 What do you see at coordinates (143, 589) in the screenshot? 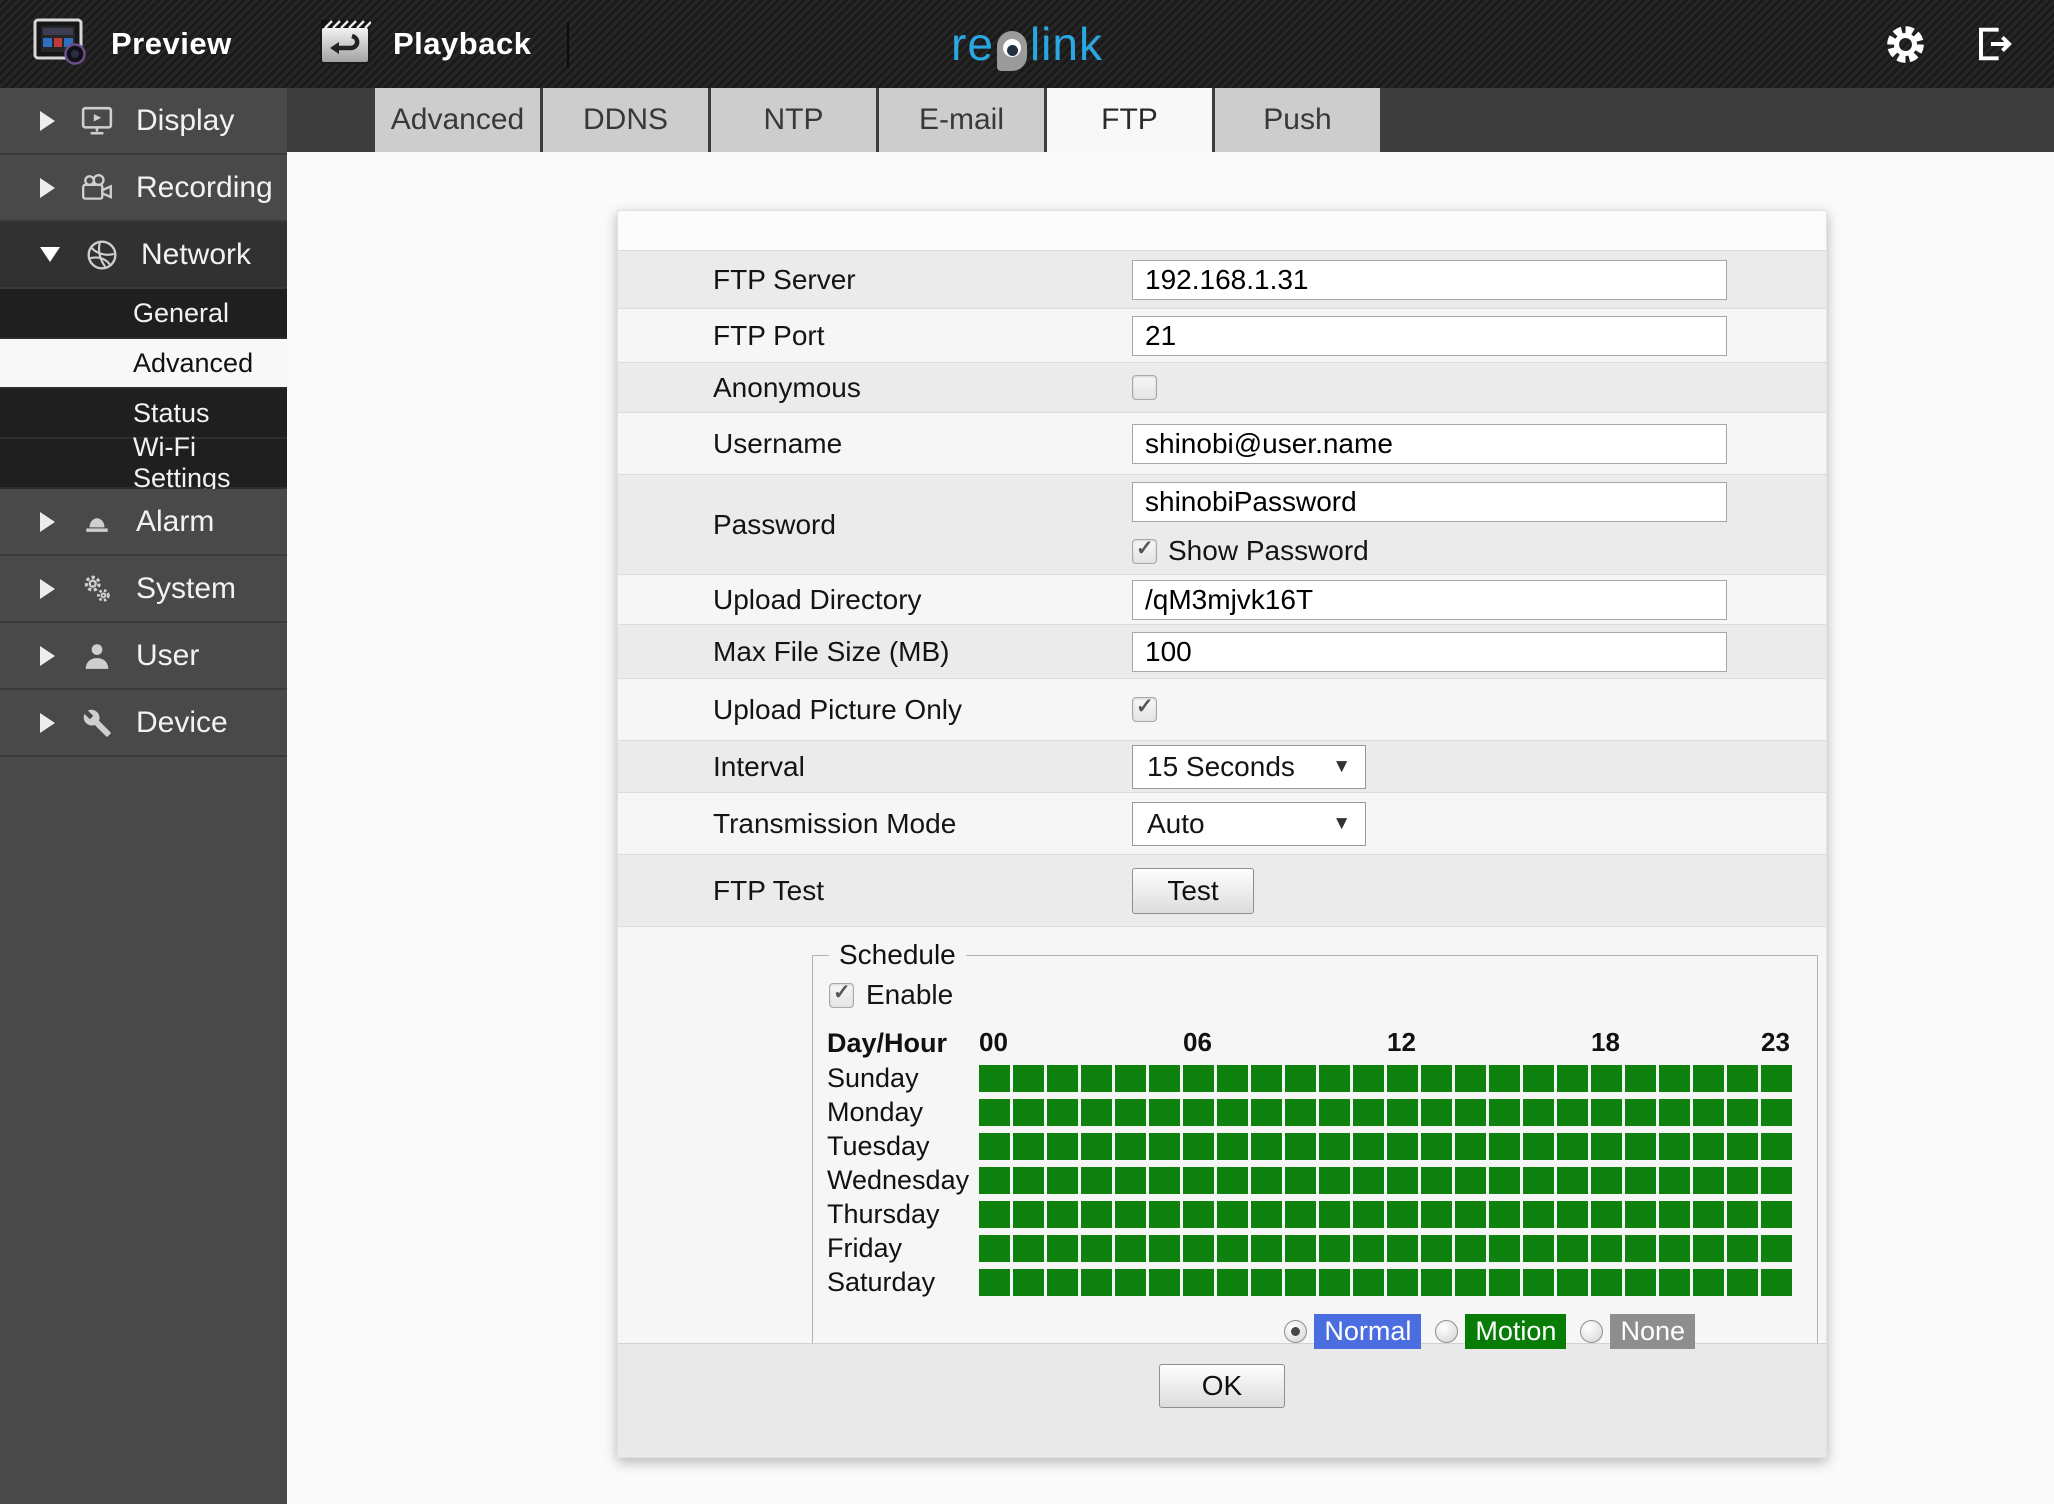
I see `sidebar-item-system: System` at bounding box center [143, 589].